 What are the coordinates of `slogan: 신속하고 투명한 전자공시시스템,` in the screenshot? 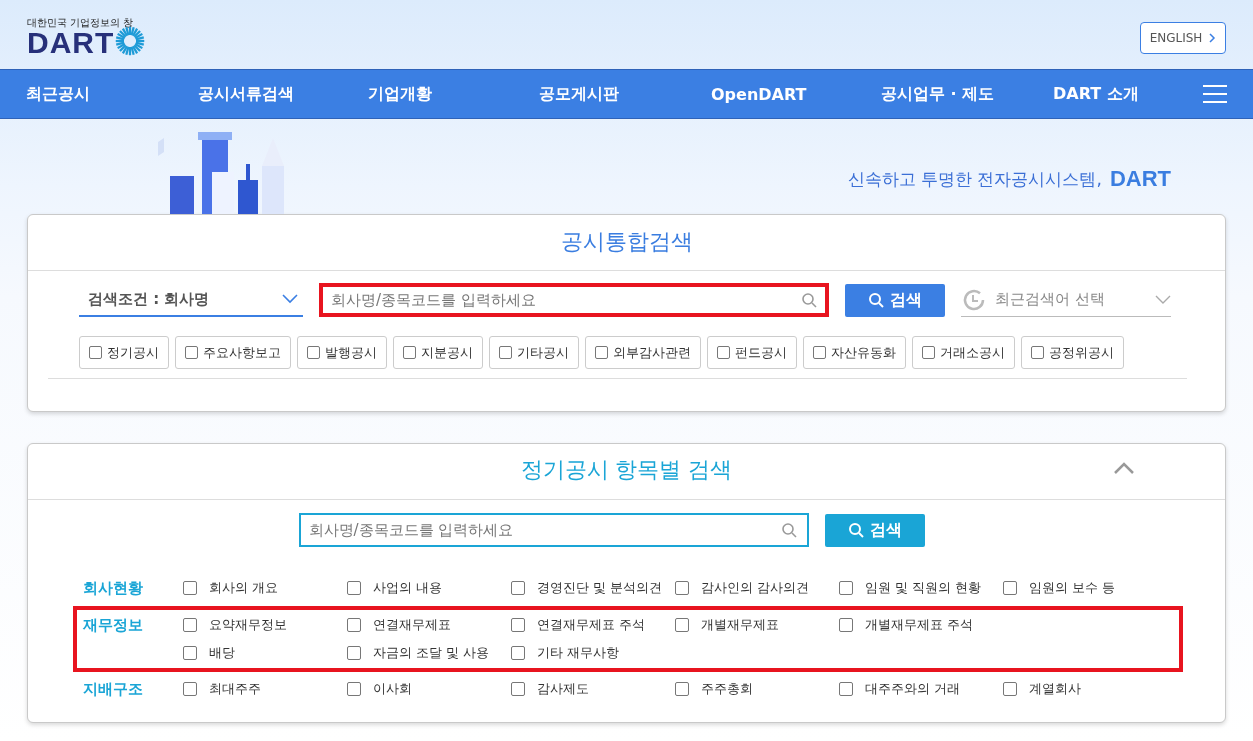 It's located at (974, 179).